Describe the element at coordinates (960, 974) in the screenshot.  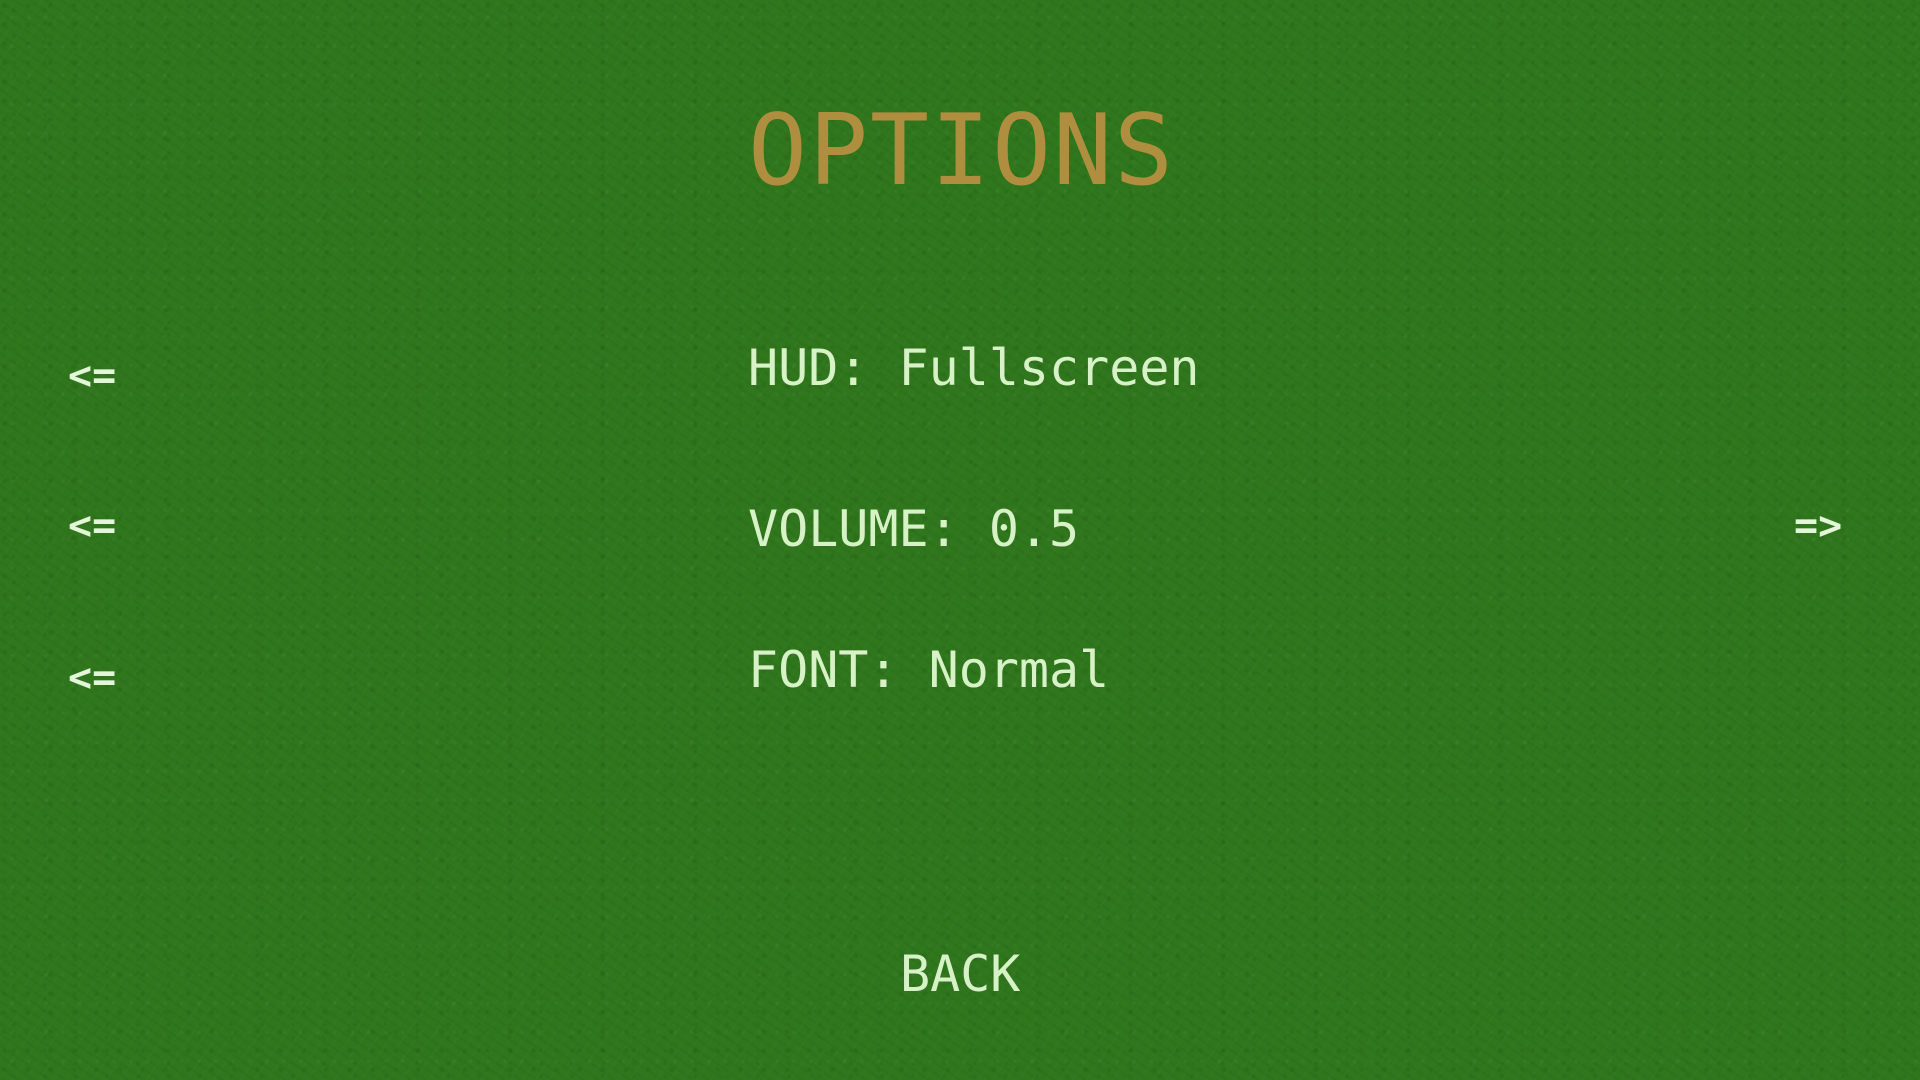
I see `back-button: BACK` at that location.